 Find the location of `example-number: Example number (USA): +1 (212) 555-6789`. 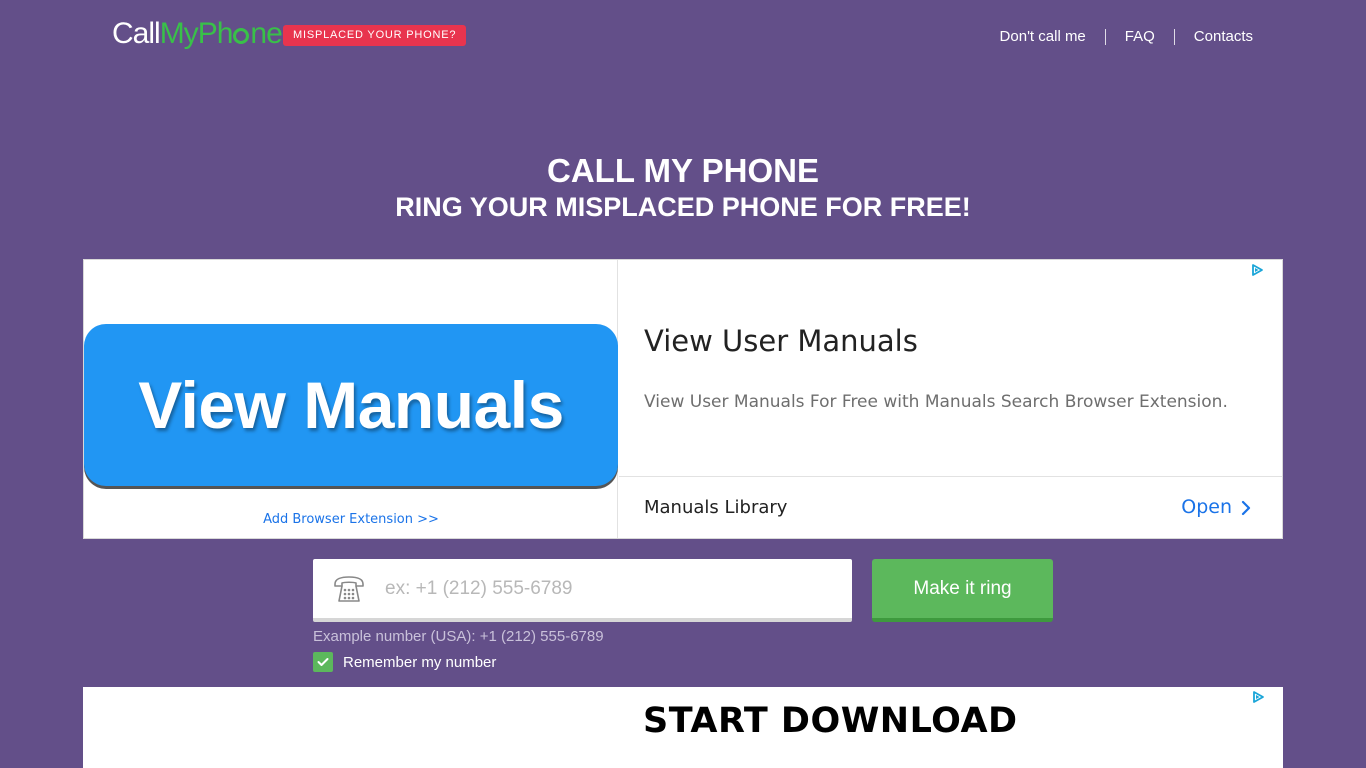

example-number: Example number (USA): +1 (212) 555-6789 is located at coordinates (458, 636).